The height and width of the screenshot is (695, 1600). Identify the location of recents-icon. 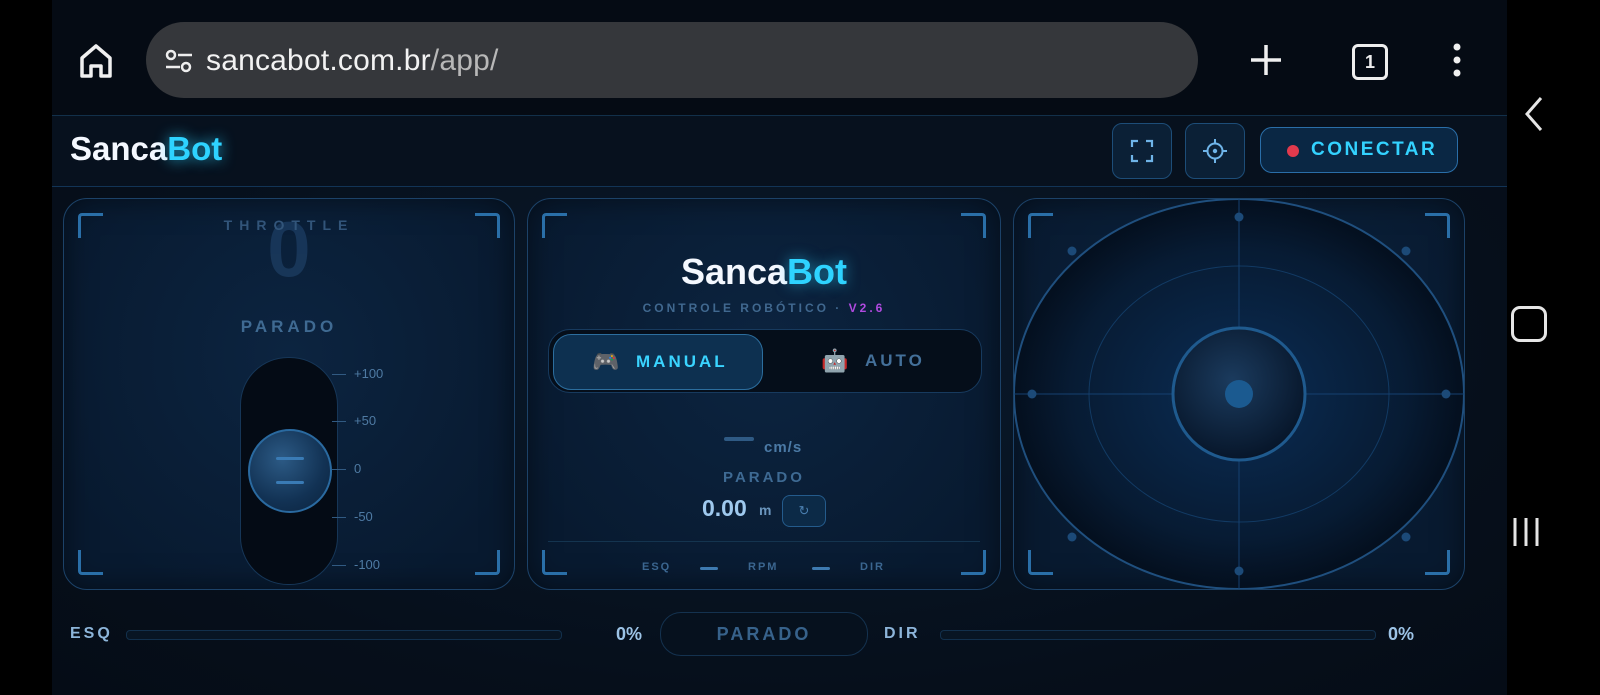
(1526, 532).